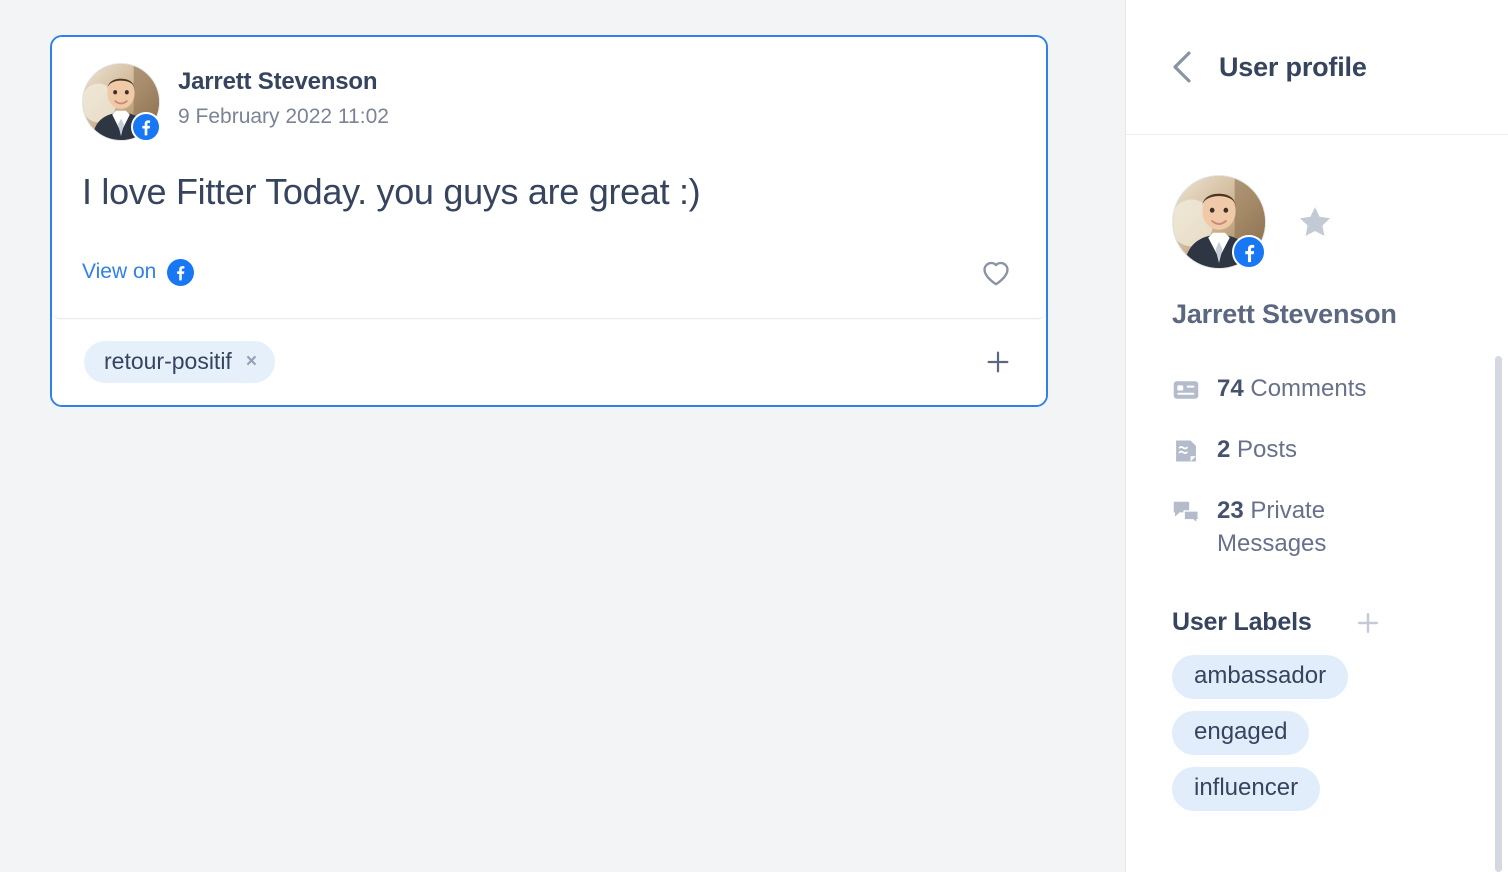 The image size is (1508, 872). Describe the element at coordinates (168, 361) in the screenshot. I see `tag-label: retour-positif` at that location.